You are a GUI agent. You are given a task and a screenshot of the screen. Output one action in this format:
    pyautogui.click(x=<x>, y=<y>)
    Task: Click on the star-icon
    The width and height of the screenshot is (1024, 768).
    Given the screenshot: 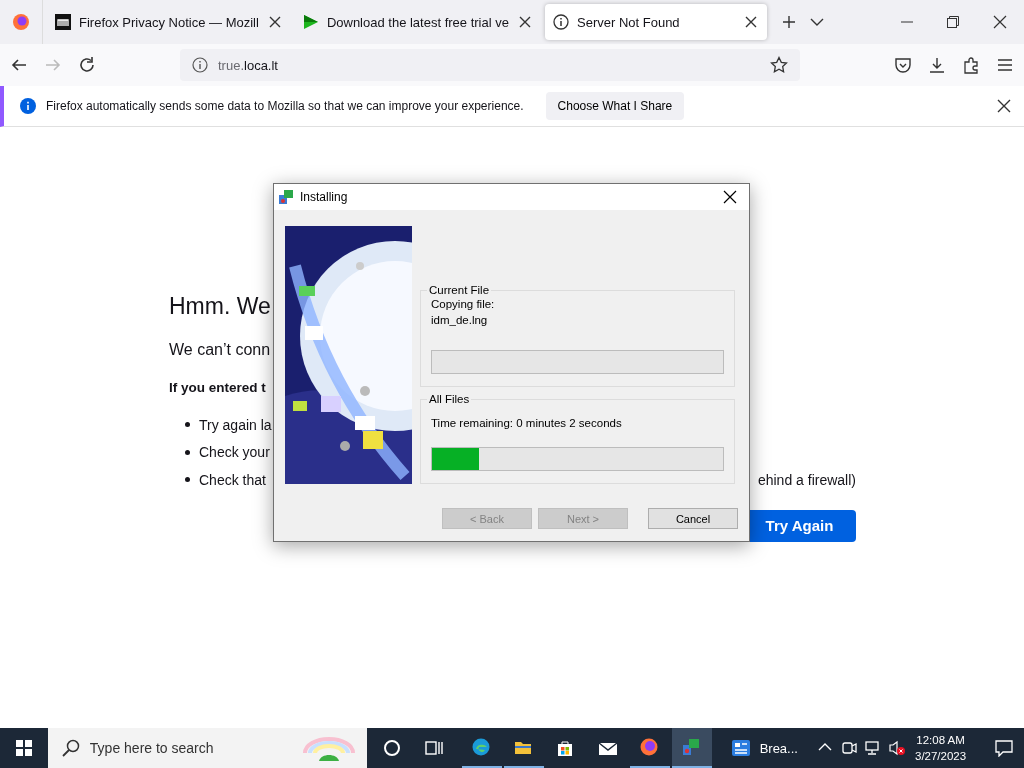 What is the action you would take?
    pyautogui.click(x=779, y=65)
    